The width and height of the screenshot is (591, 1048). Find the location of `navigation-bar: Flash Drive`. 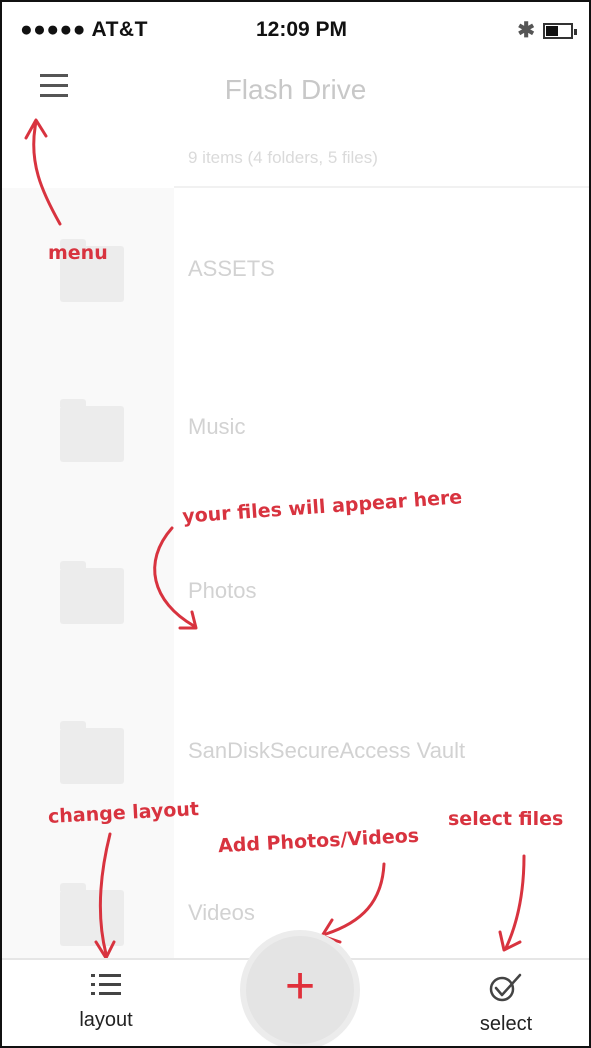

navigation-bar: Flash Drive is located at coordinates (295, 92).